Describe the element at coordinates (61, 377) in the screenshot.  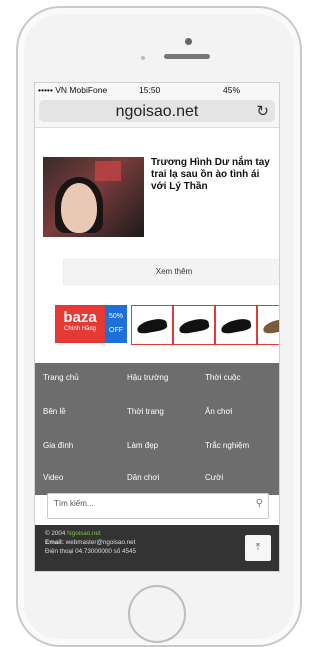
I see `nav-item: Trang chủ` at that location.